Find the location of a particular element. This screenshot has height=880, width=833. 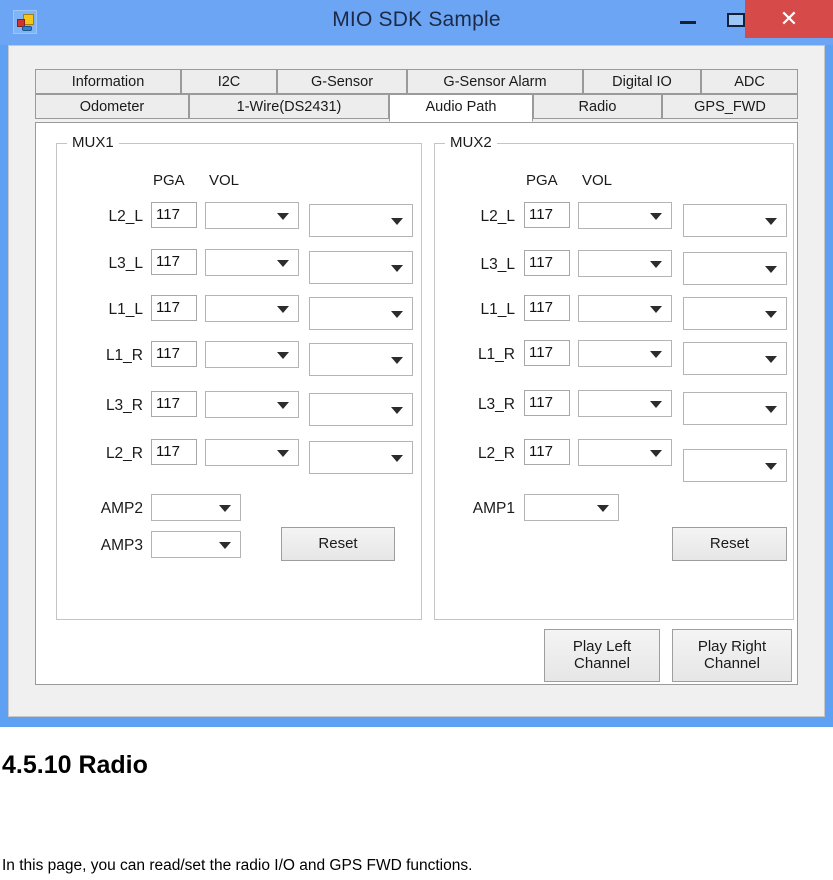

title-bar: MIO SDK Sample ✕ is located at coordinates (416, 22).